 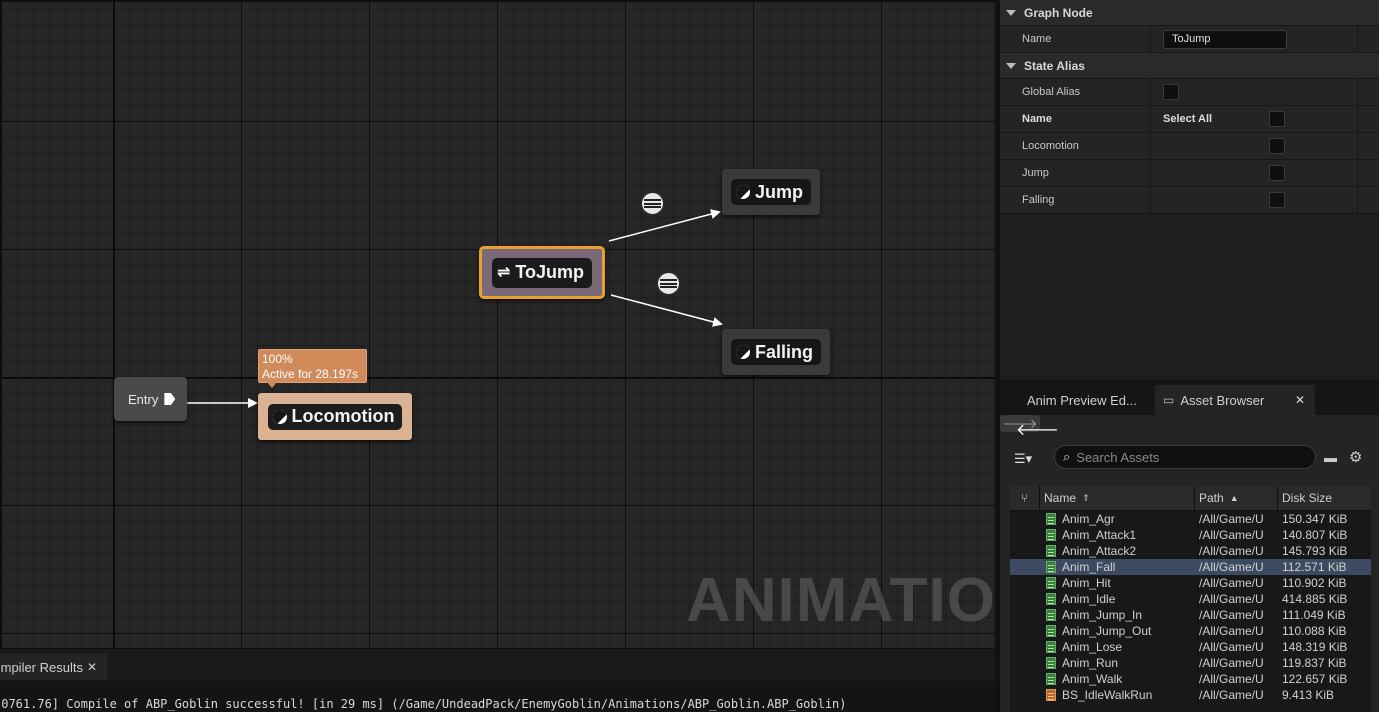 What do you see at coordinates (503, 272) in the screenshot?
I see `conduit-icon: ⇌` at bounding box center [503, 272].